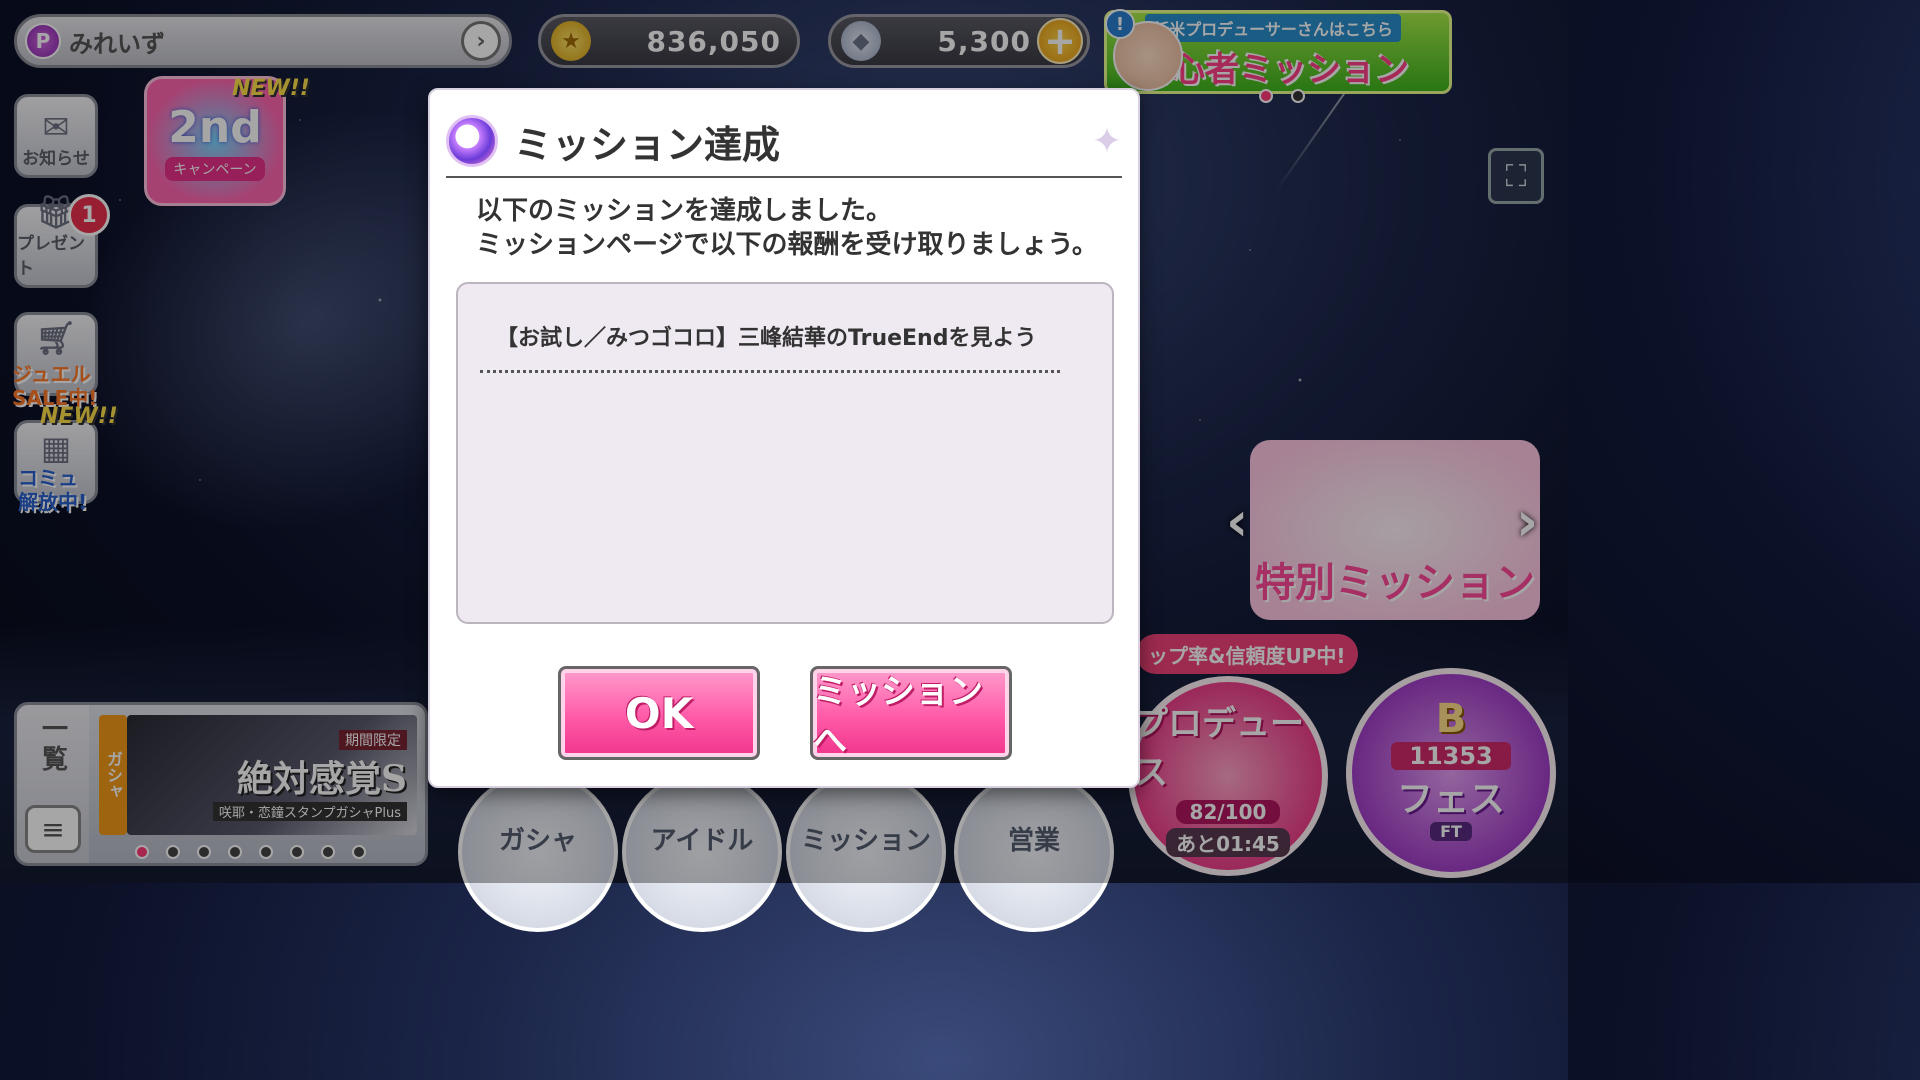 The height and width of the screenshot is (1080, 1920). What do you see at coordinates (911, 713) in the screenshot?
I see `go-to-mission-button: ミッションへ` at bounding box center [911, 713].